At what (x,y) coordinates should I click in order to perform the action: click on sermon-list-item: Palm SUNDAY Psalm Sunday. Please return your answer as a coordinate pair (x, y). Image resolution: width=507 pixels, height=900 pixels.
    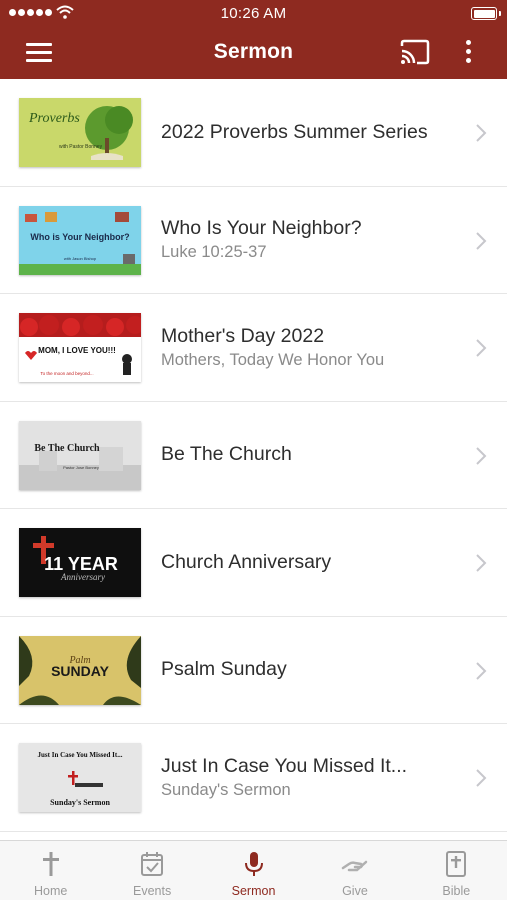
    Looking at the image, I should click on (253, 670).